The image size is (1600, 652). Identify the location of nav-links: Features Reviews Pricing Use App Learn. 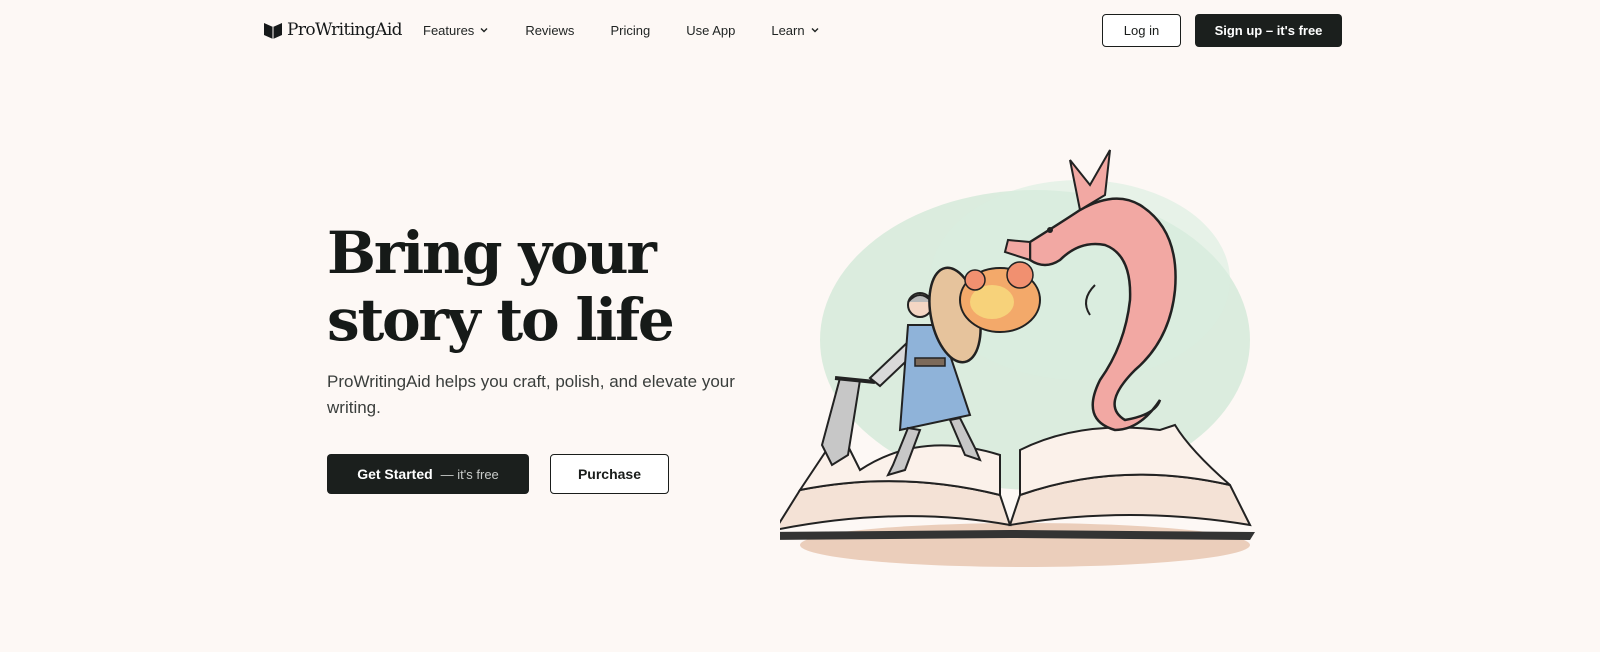
(639, 30).